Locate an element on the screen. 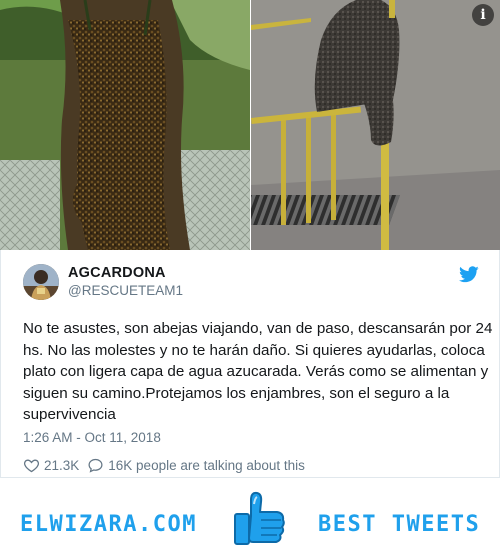 Image resolution: width=500 pixels, height=560 pixels. like-count: 21.3K is located at coordinates (62, 465).